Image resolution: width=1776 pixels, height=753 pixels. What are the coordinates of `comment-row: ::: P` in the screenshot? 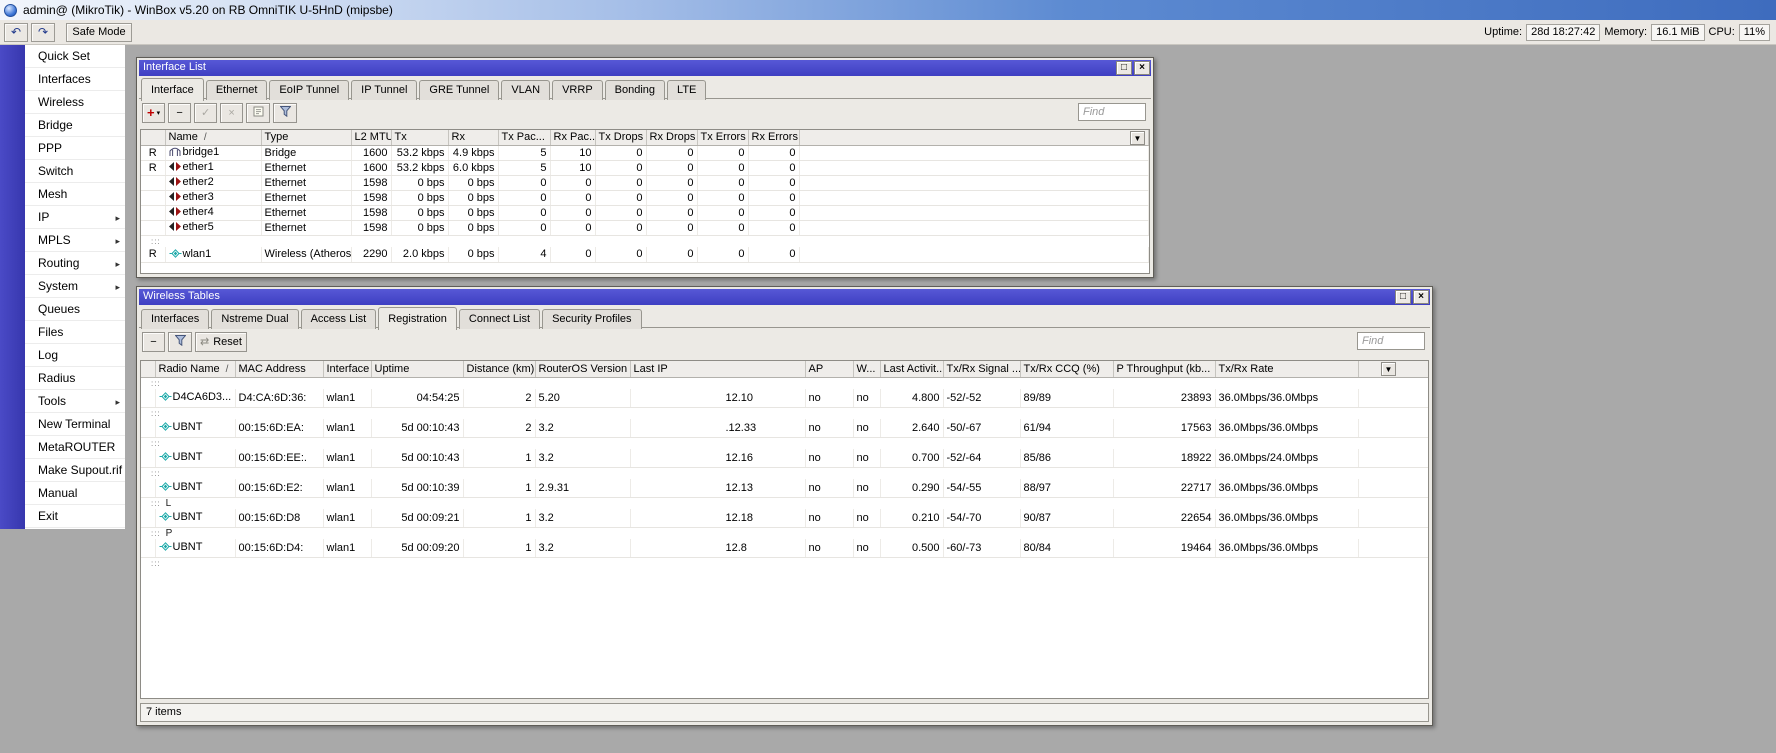 It's located at (784, 533).